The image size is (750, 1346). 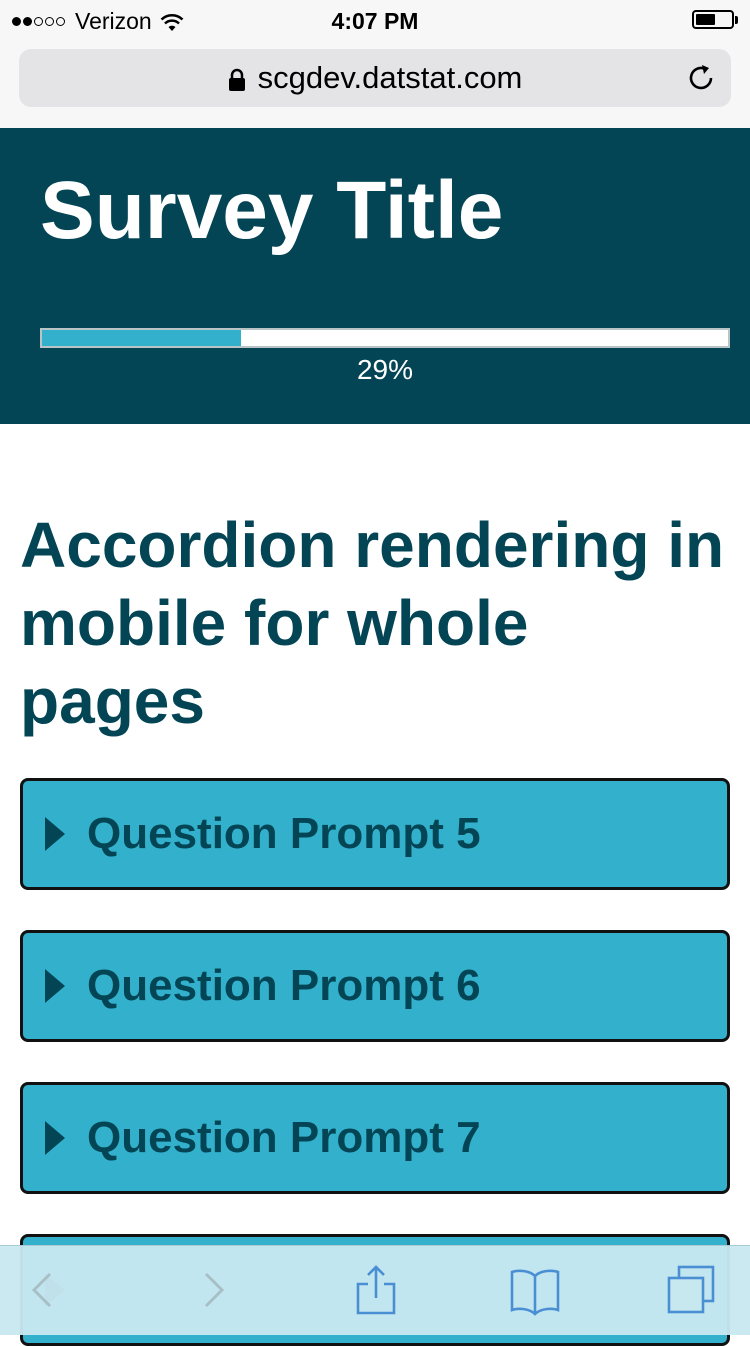 What do you see at coordinates (535, 1290) in the screenshot?
I see `bookmarks-icon` at bounding box center [535, 1290].